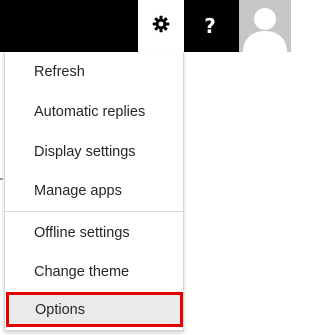 The height and width of the screenshot is (335, 320). I want to click on settings-button, so click(161, 26).